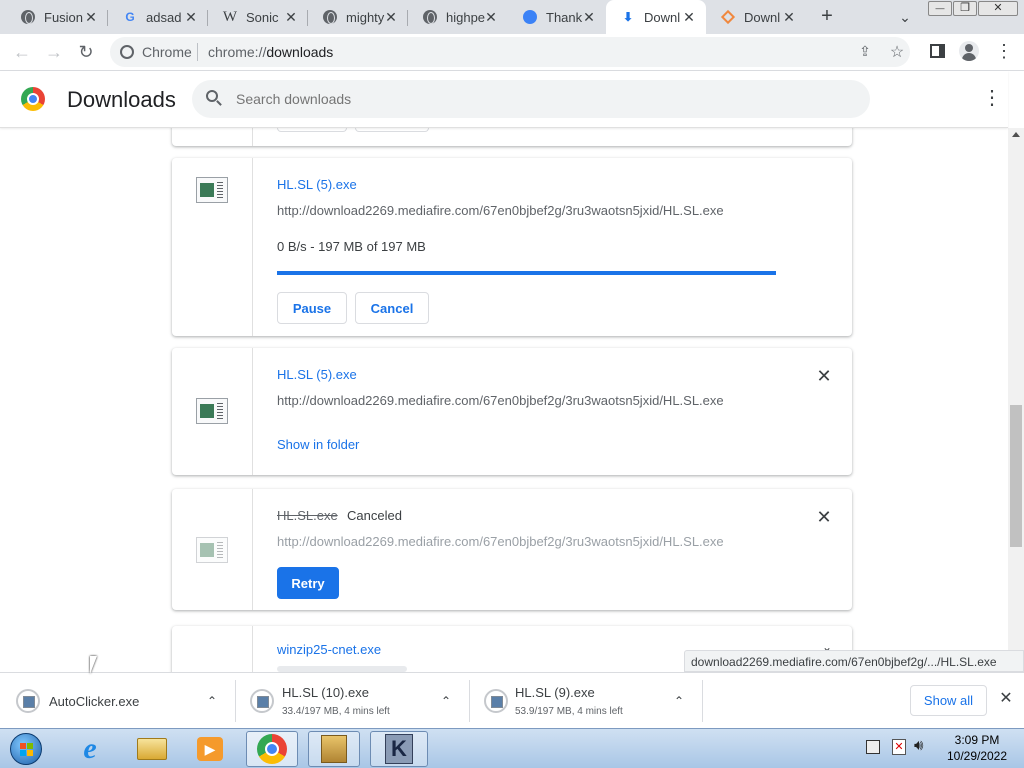 This screenshot has height=768, width=1024. What do you see at coordinates (530, 17) in the screenshot?
I see `site-icon` at bounding box center [530, 17].